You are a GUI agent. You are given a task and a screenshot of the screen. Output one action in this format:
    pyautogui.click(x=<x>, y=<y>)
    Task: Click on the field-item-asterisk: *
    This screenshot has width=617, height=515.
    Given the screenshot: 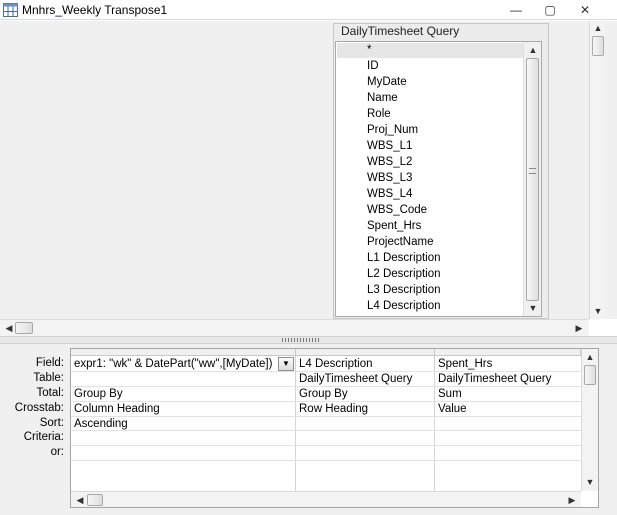 What is the action you would take?
    pyautogui.click(x=369, y=50)
    